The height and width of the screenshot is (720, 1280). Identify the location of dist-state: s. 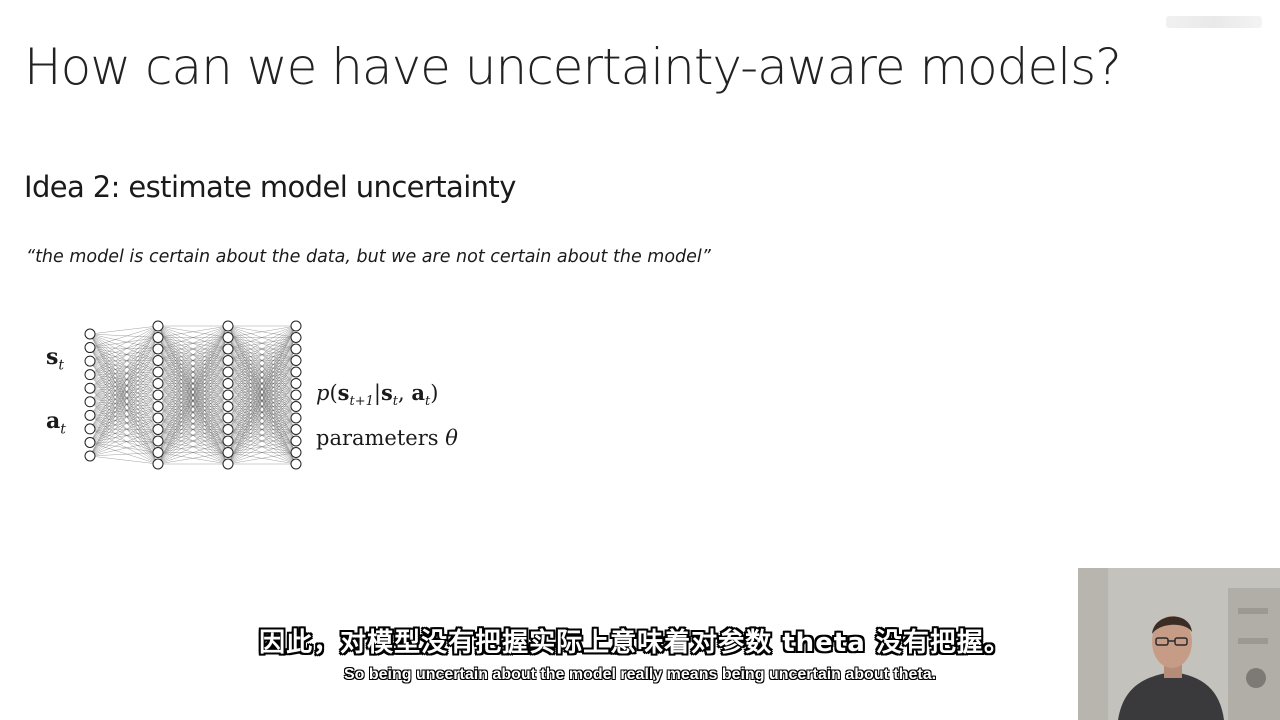
(386, 392).